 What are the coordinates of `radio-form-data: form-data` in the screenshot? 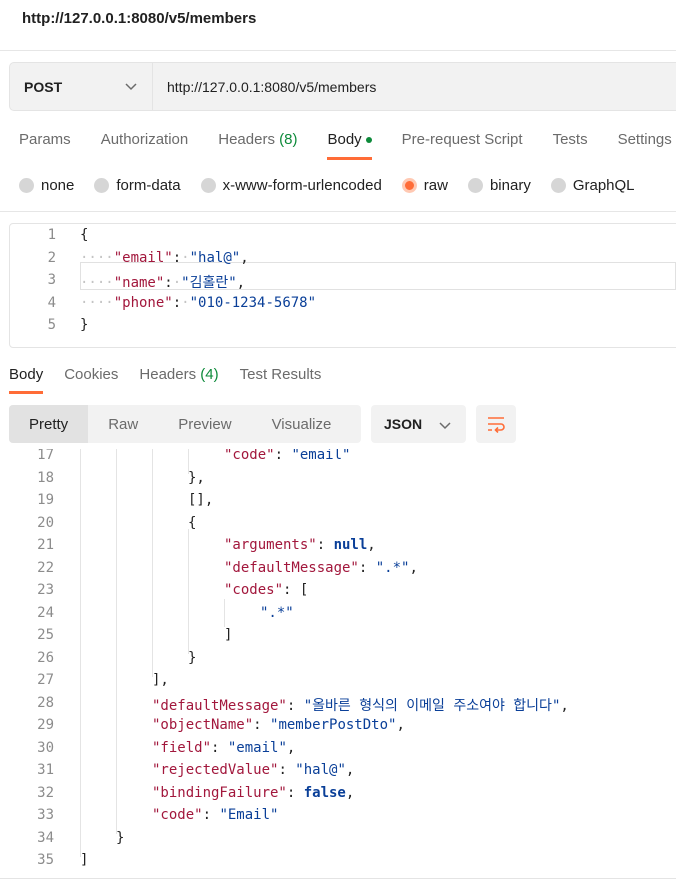 It's located at (137, 185).